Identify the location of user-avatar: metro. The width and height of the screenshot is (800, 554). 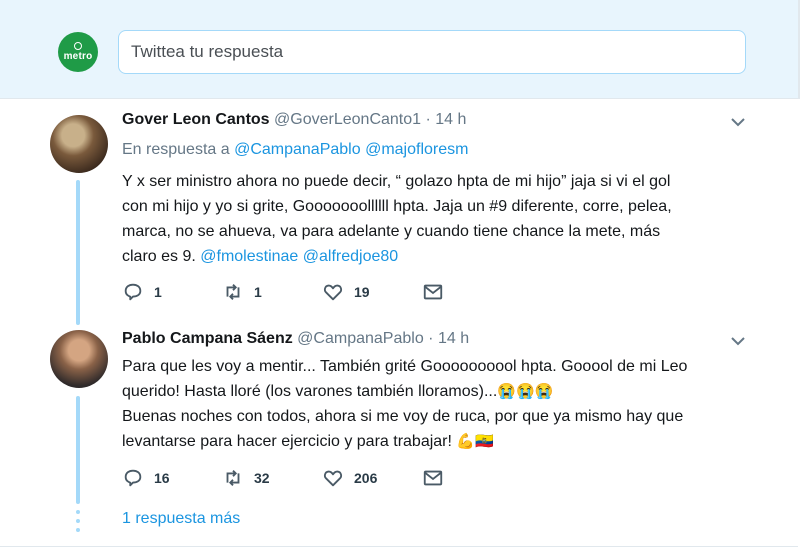
(78, 52).